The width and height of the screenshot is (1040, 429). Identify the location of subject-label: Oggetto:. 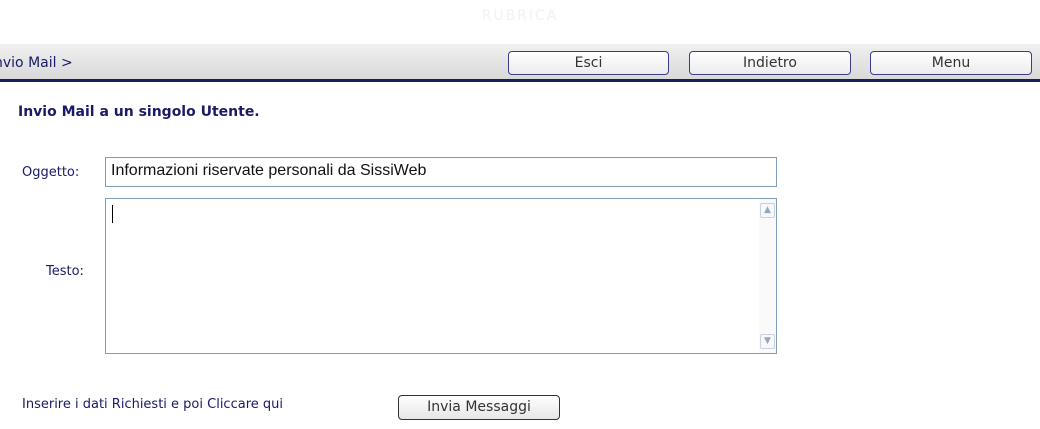
(51, 172).